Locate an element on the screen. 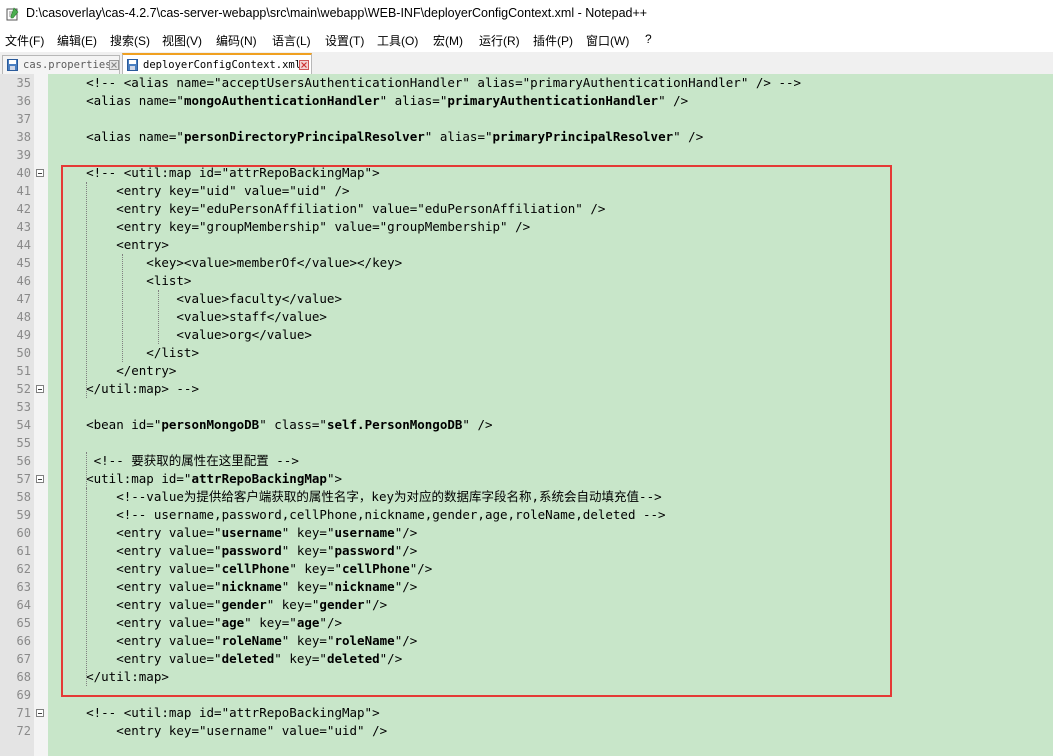 The height and width of the screenshot is (756, 1053). line-number: 64 is located at coordinates (23, 605).